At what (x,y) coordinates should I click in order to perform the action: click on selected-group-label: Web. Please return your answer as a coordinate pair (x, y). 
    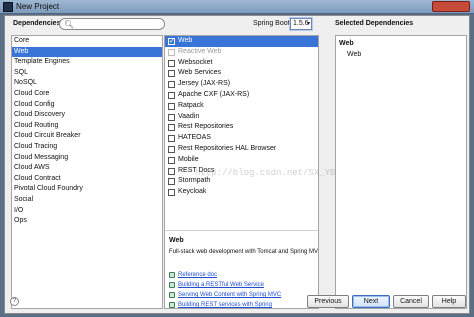
    Looking at the image, I should click on (346, 43).